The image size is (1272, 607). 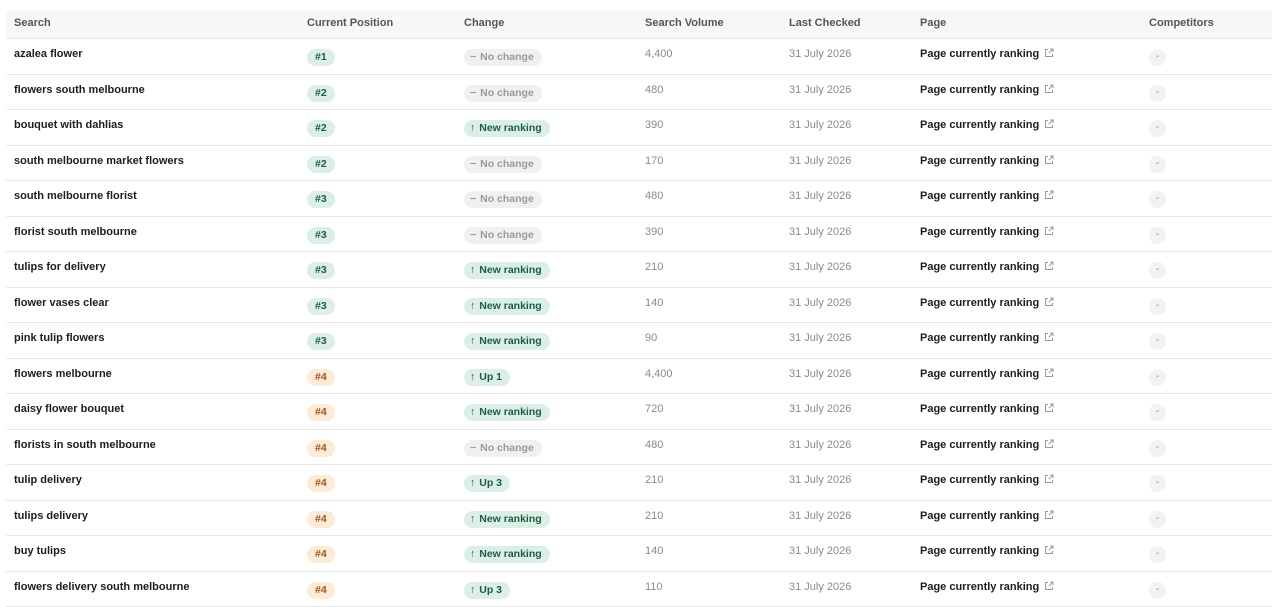 I want to click on search-term: flowers south melbourne, so click(x=79, y=89).